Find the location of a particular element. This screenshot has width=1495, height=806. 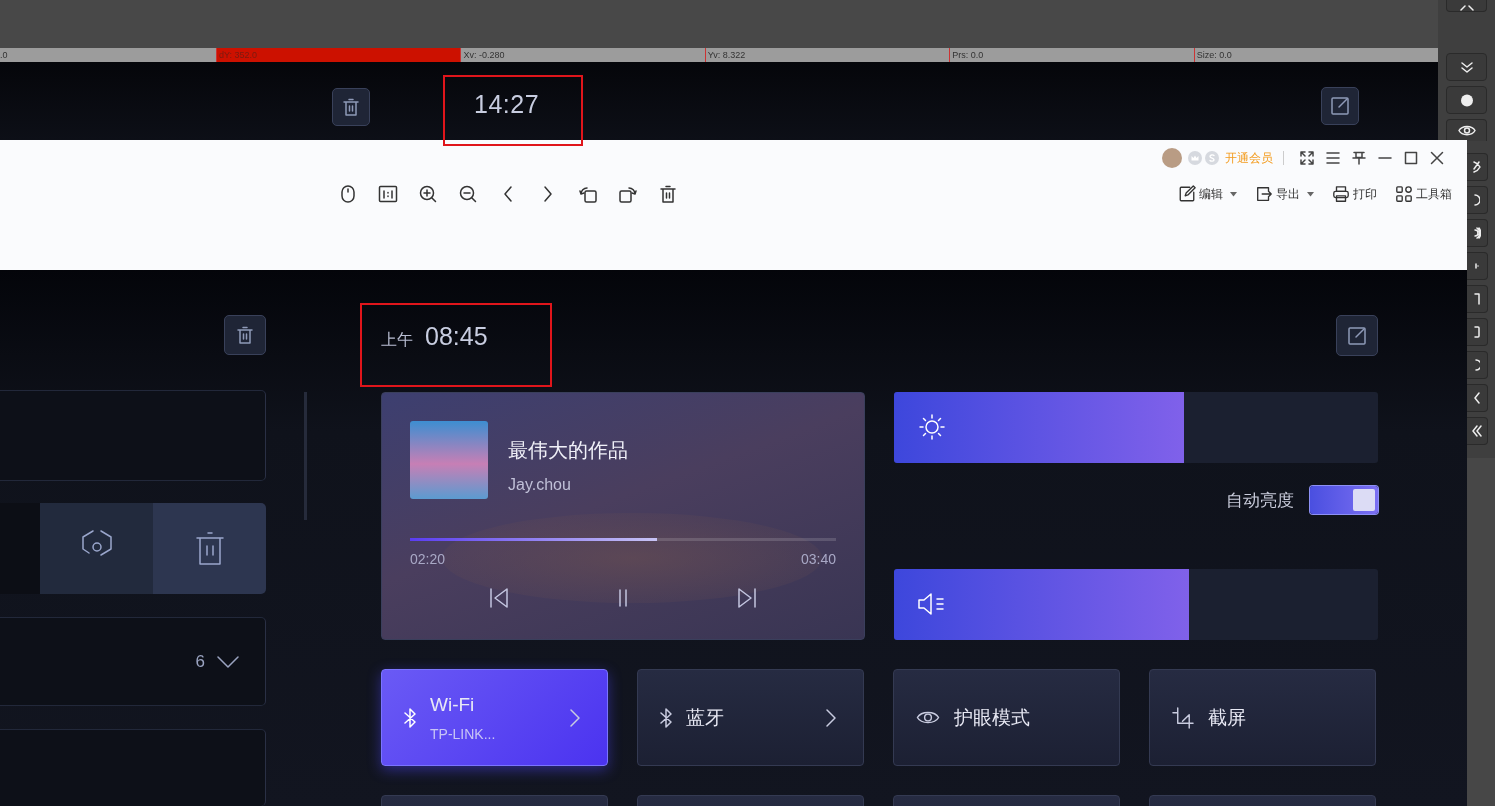

zoom-in-button is located at coordinates (428, 194).